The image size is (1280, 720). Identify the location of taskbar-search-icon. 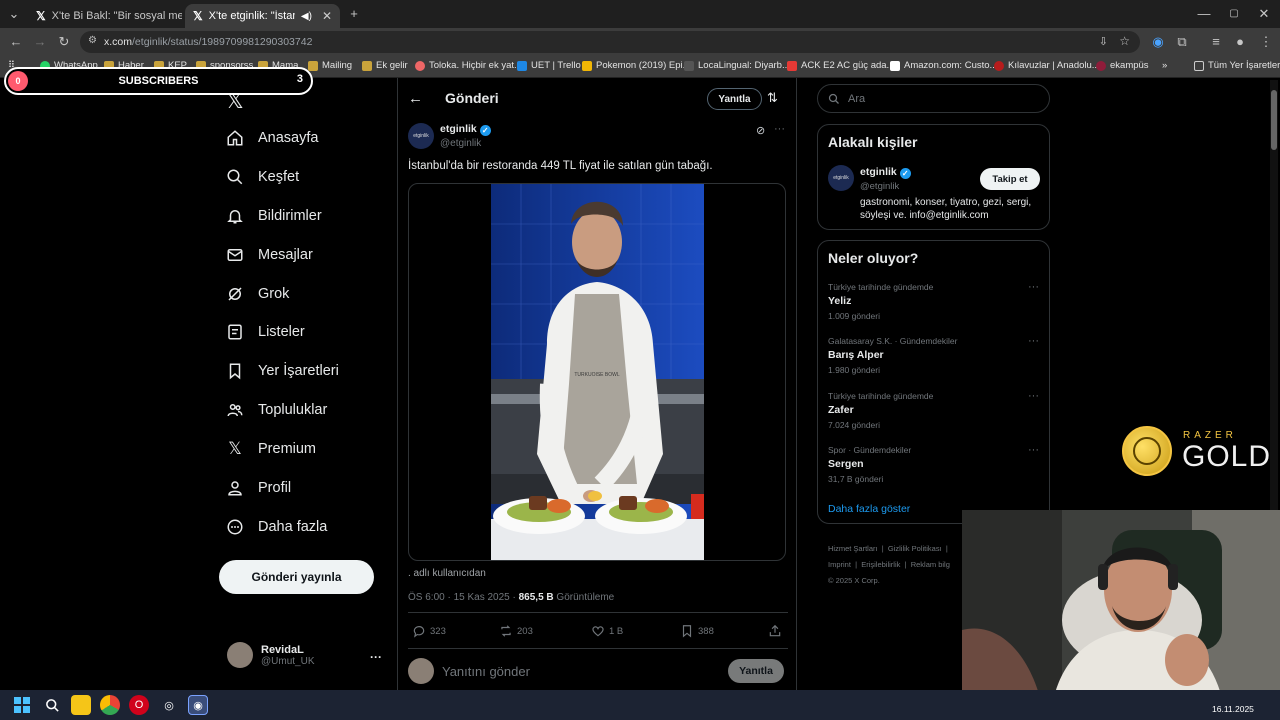
(52, 705).